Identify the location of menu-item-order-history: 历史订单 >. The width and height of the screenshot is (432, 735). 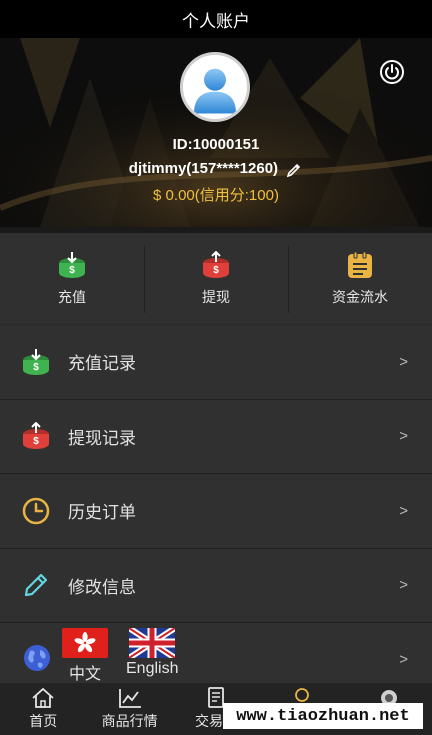
(216, 511).